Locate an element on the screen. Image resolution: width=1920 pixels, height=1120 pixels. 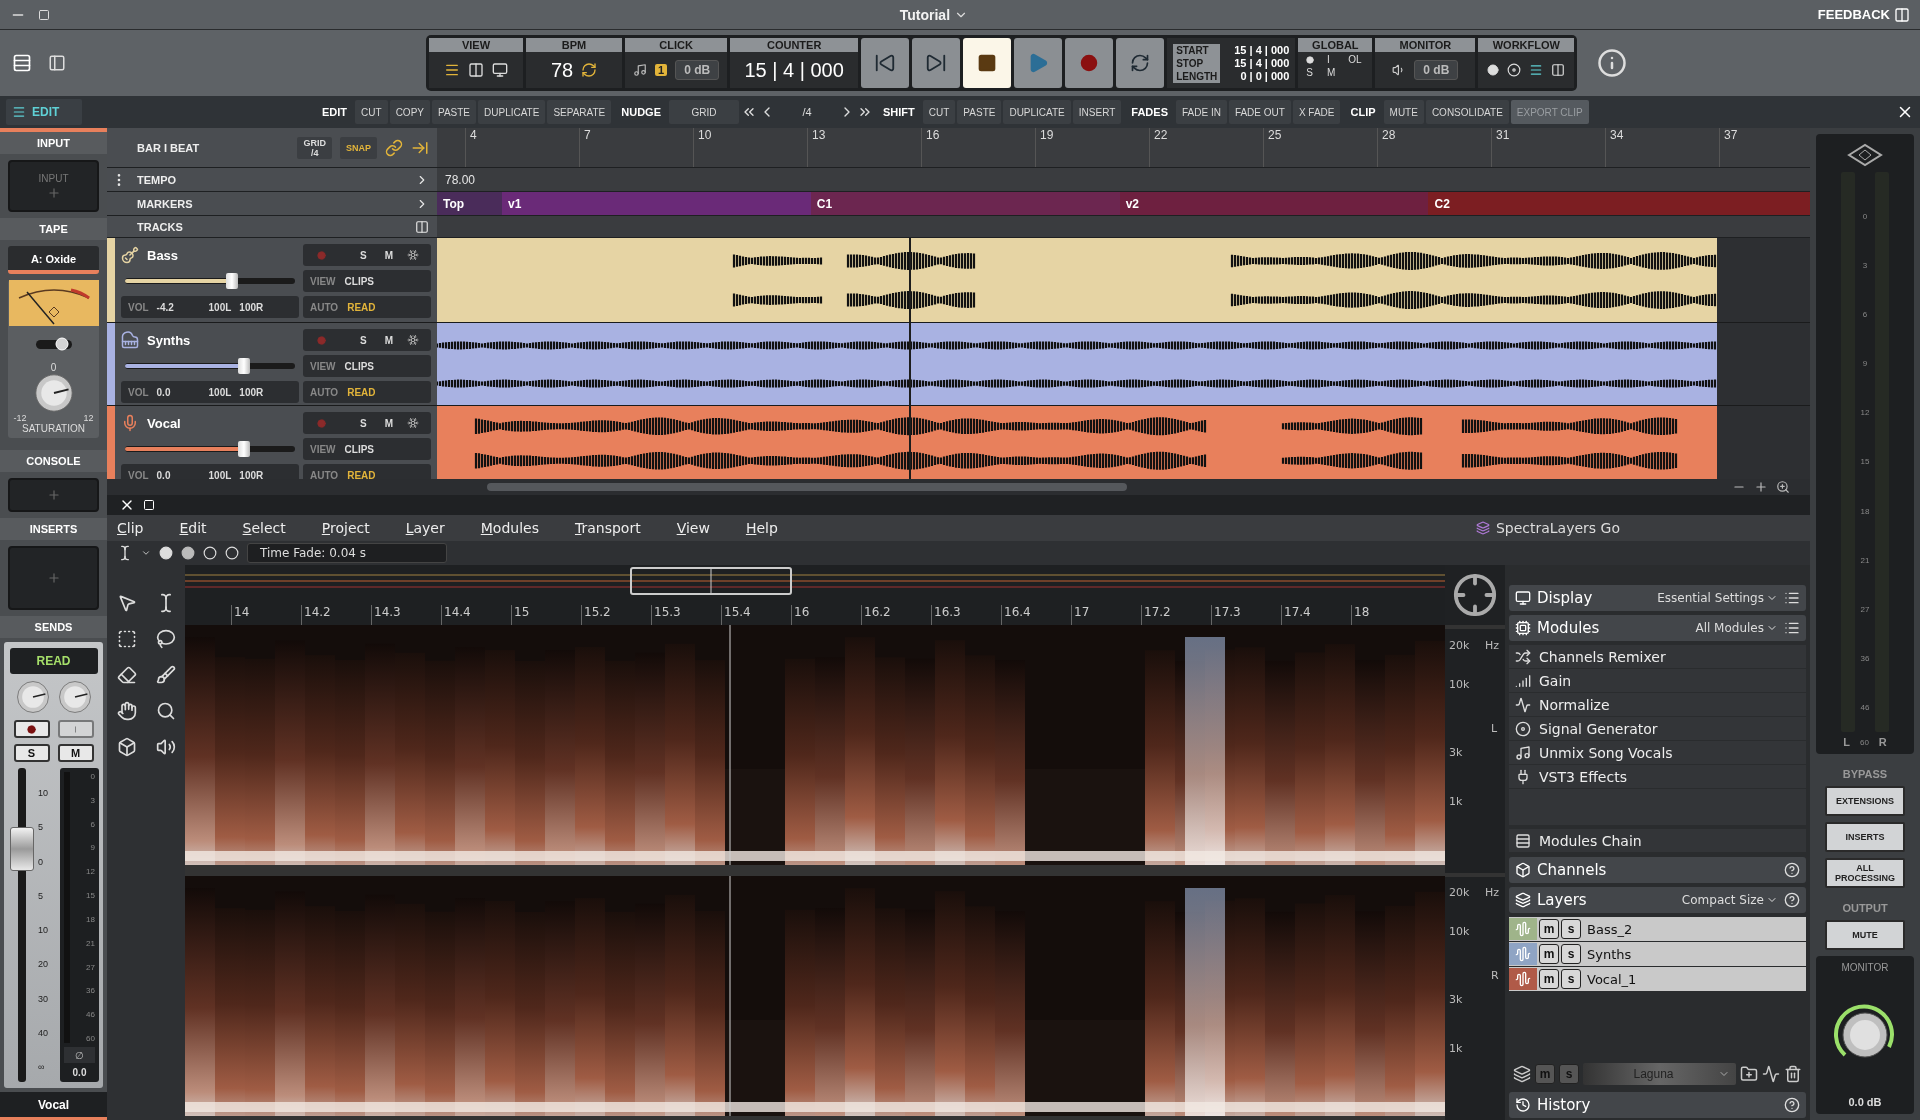
mute-button: m is located at coordinates (1549, 929).